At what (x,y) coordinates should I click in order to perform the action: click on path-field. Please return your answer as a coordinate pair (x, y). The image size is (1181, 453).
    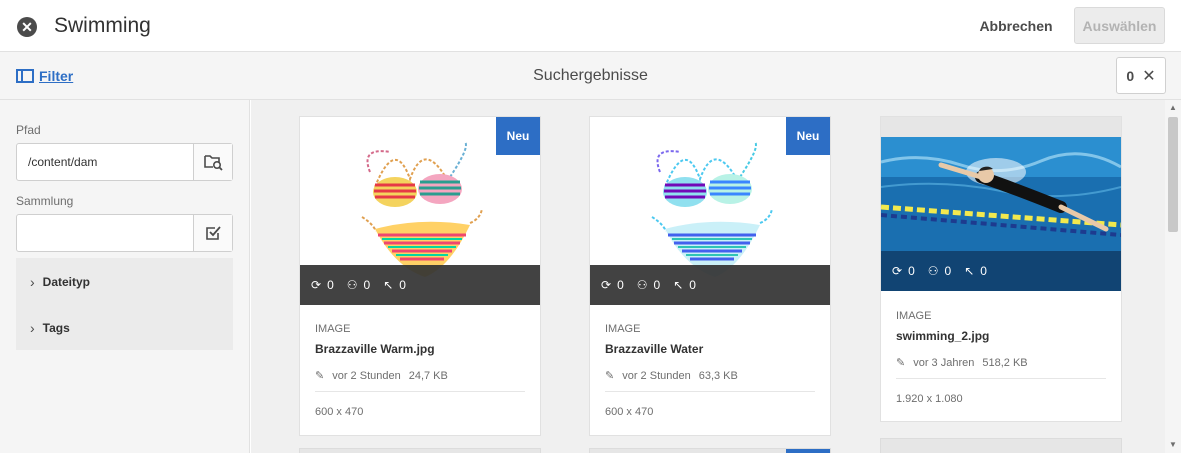
    Looking at the image, I should click on (124, 162).